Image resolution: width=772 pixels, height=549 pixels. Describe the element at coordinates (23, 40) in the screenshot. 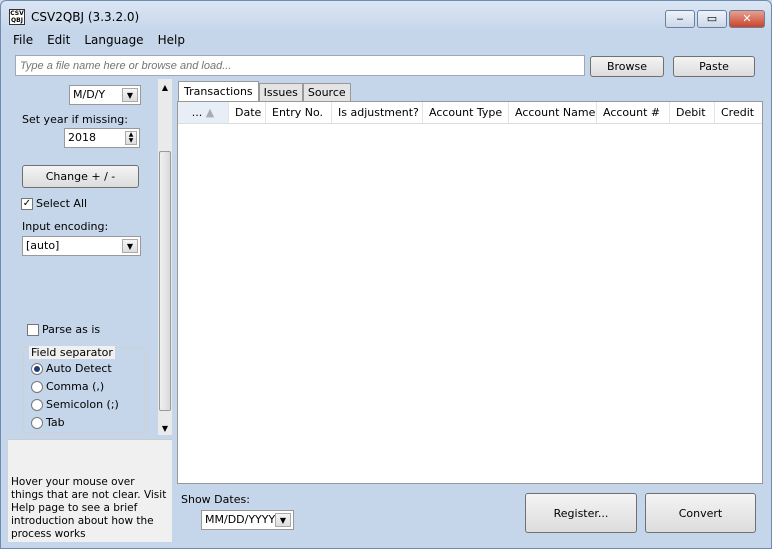

I see `menu-file: File` at that location.